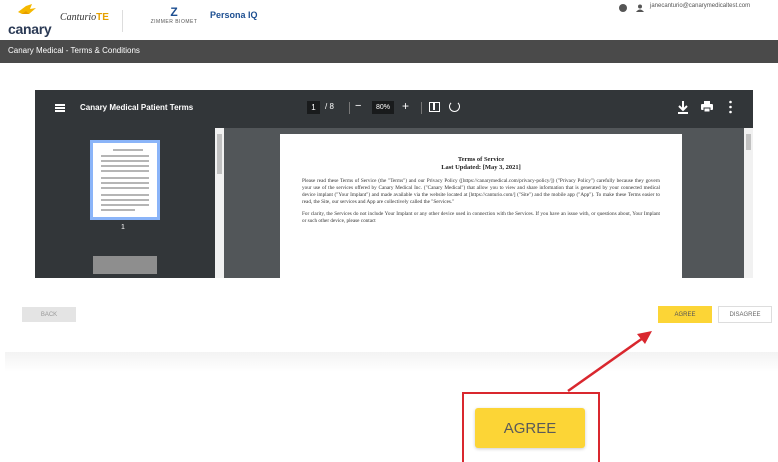  What do you see at coordinates (405, 106) in the screenshot?
I see `zoom-in-button: +` at bounding box center [405, 106].